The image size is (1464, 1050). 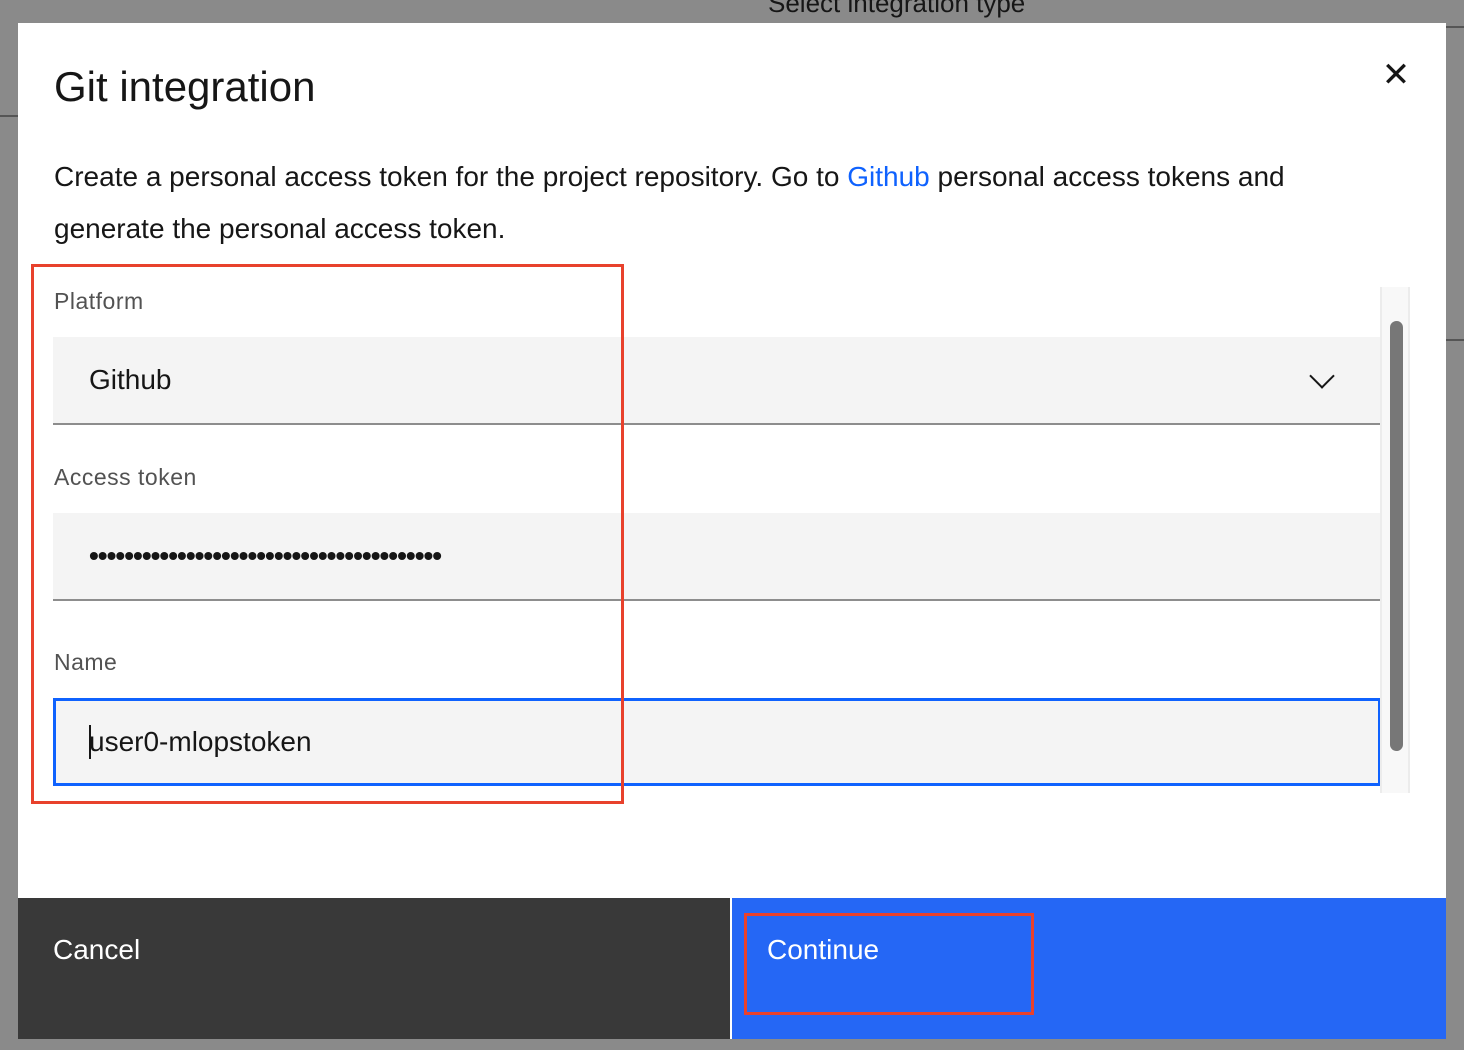 What do you see at coordinates (889, 964) in the screenshot?
I see `highlight-box-continue` at bounding box center [889, 964].